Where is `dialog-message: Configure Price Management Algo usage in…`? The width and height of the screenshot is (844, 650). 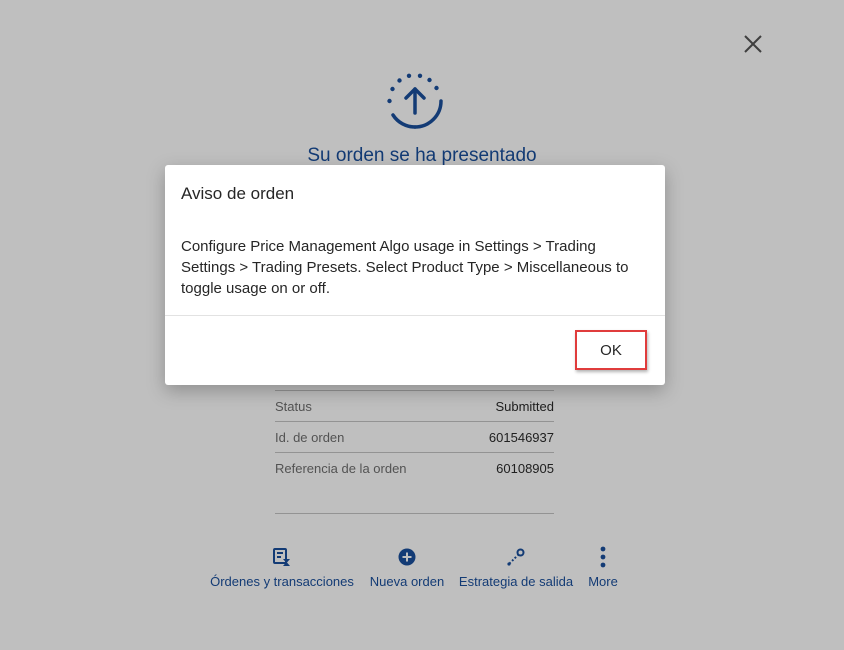 dialog-message: Configure Price Management Algo usage in… is located at coordinates (405, 267).